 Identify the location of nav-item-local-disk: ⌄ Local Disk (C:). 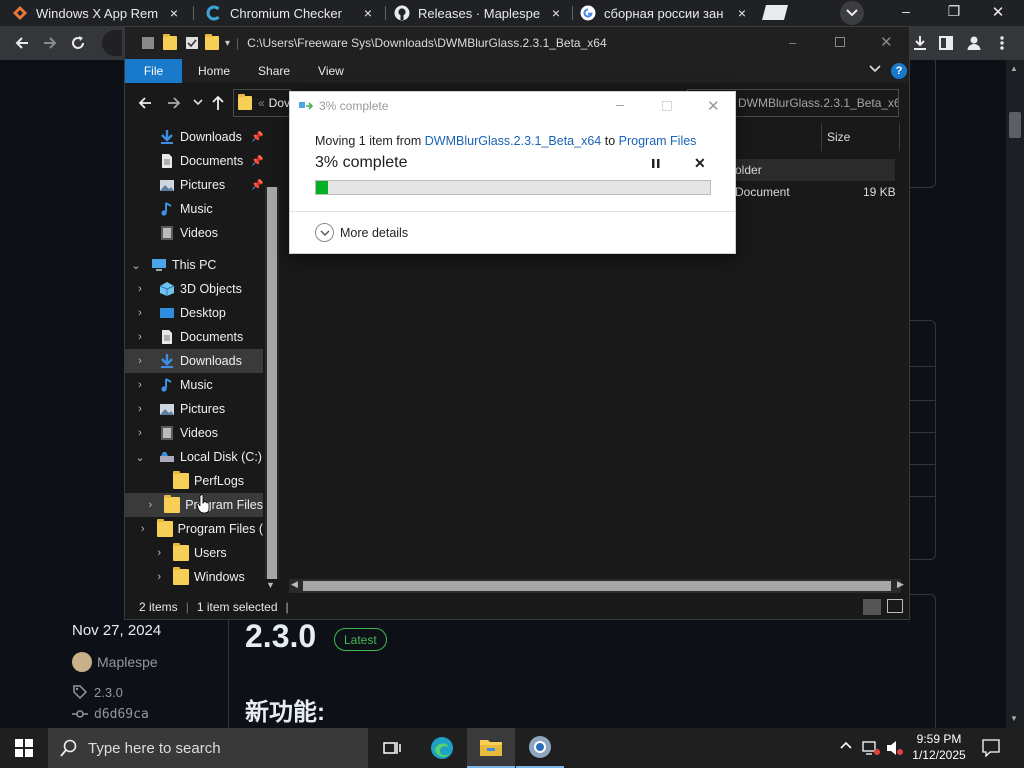
(194, 457).